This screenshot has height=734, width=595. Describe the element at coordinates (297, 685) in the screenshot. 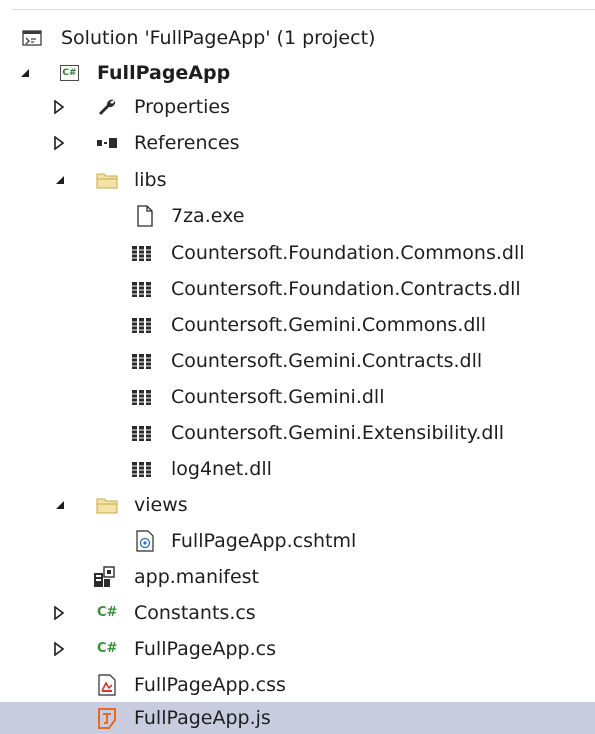

I see `tree-node-fullpageapp-css-file: FullPageApp.css` at that location.